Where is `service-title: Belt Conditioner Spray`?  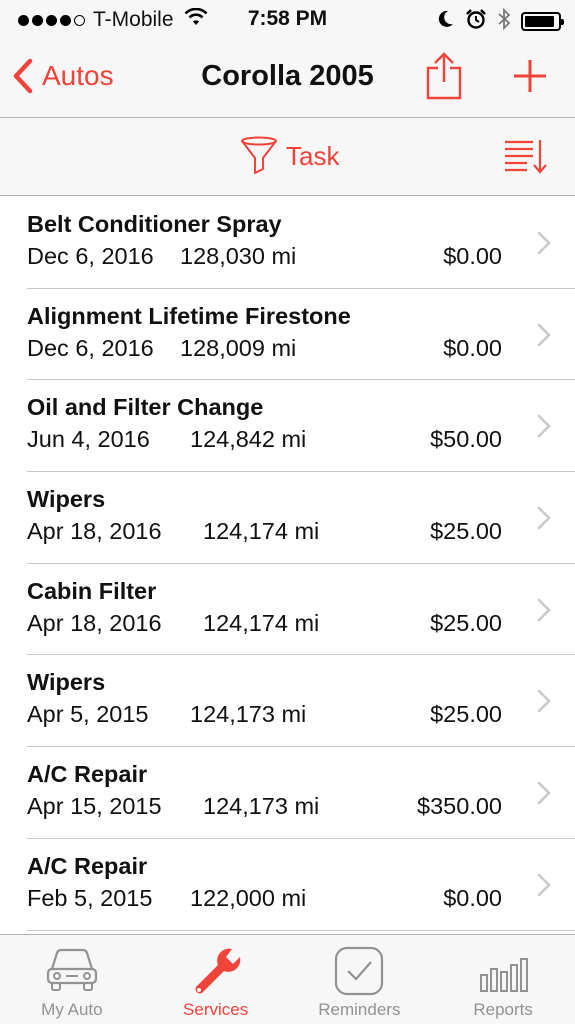
service-title: Belt Conditioner Spray is located at coordinates (154, 224).